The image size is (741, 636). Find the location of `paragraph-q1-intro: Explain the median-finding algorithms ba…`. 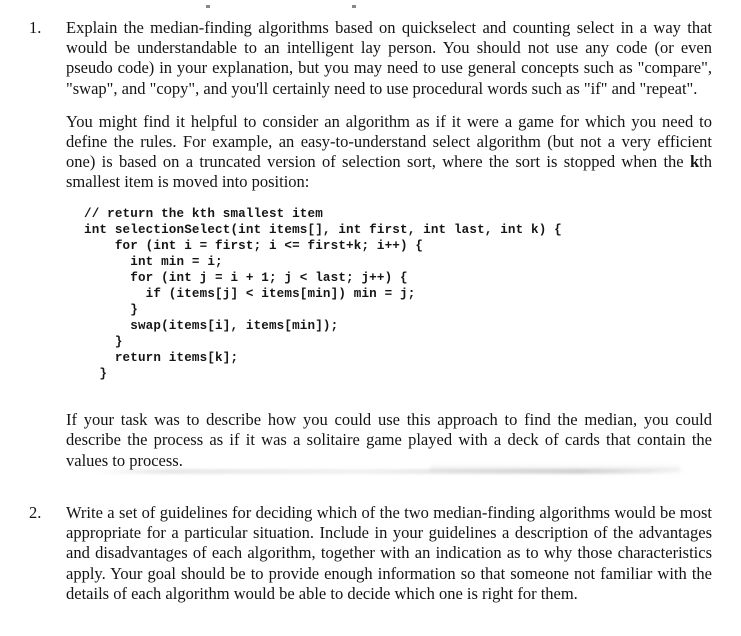

paragraph-q1-intro: Explain the median-finding algorithms ba… is located at coordinates (389, 58).